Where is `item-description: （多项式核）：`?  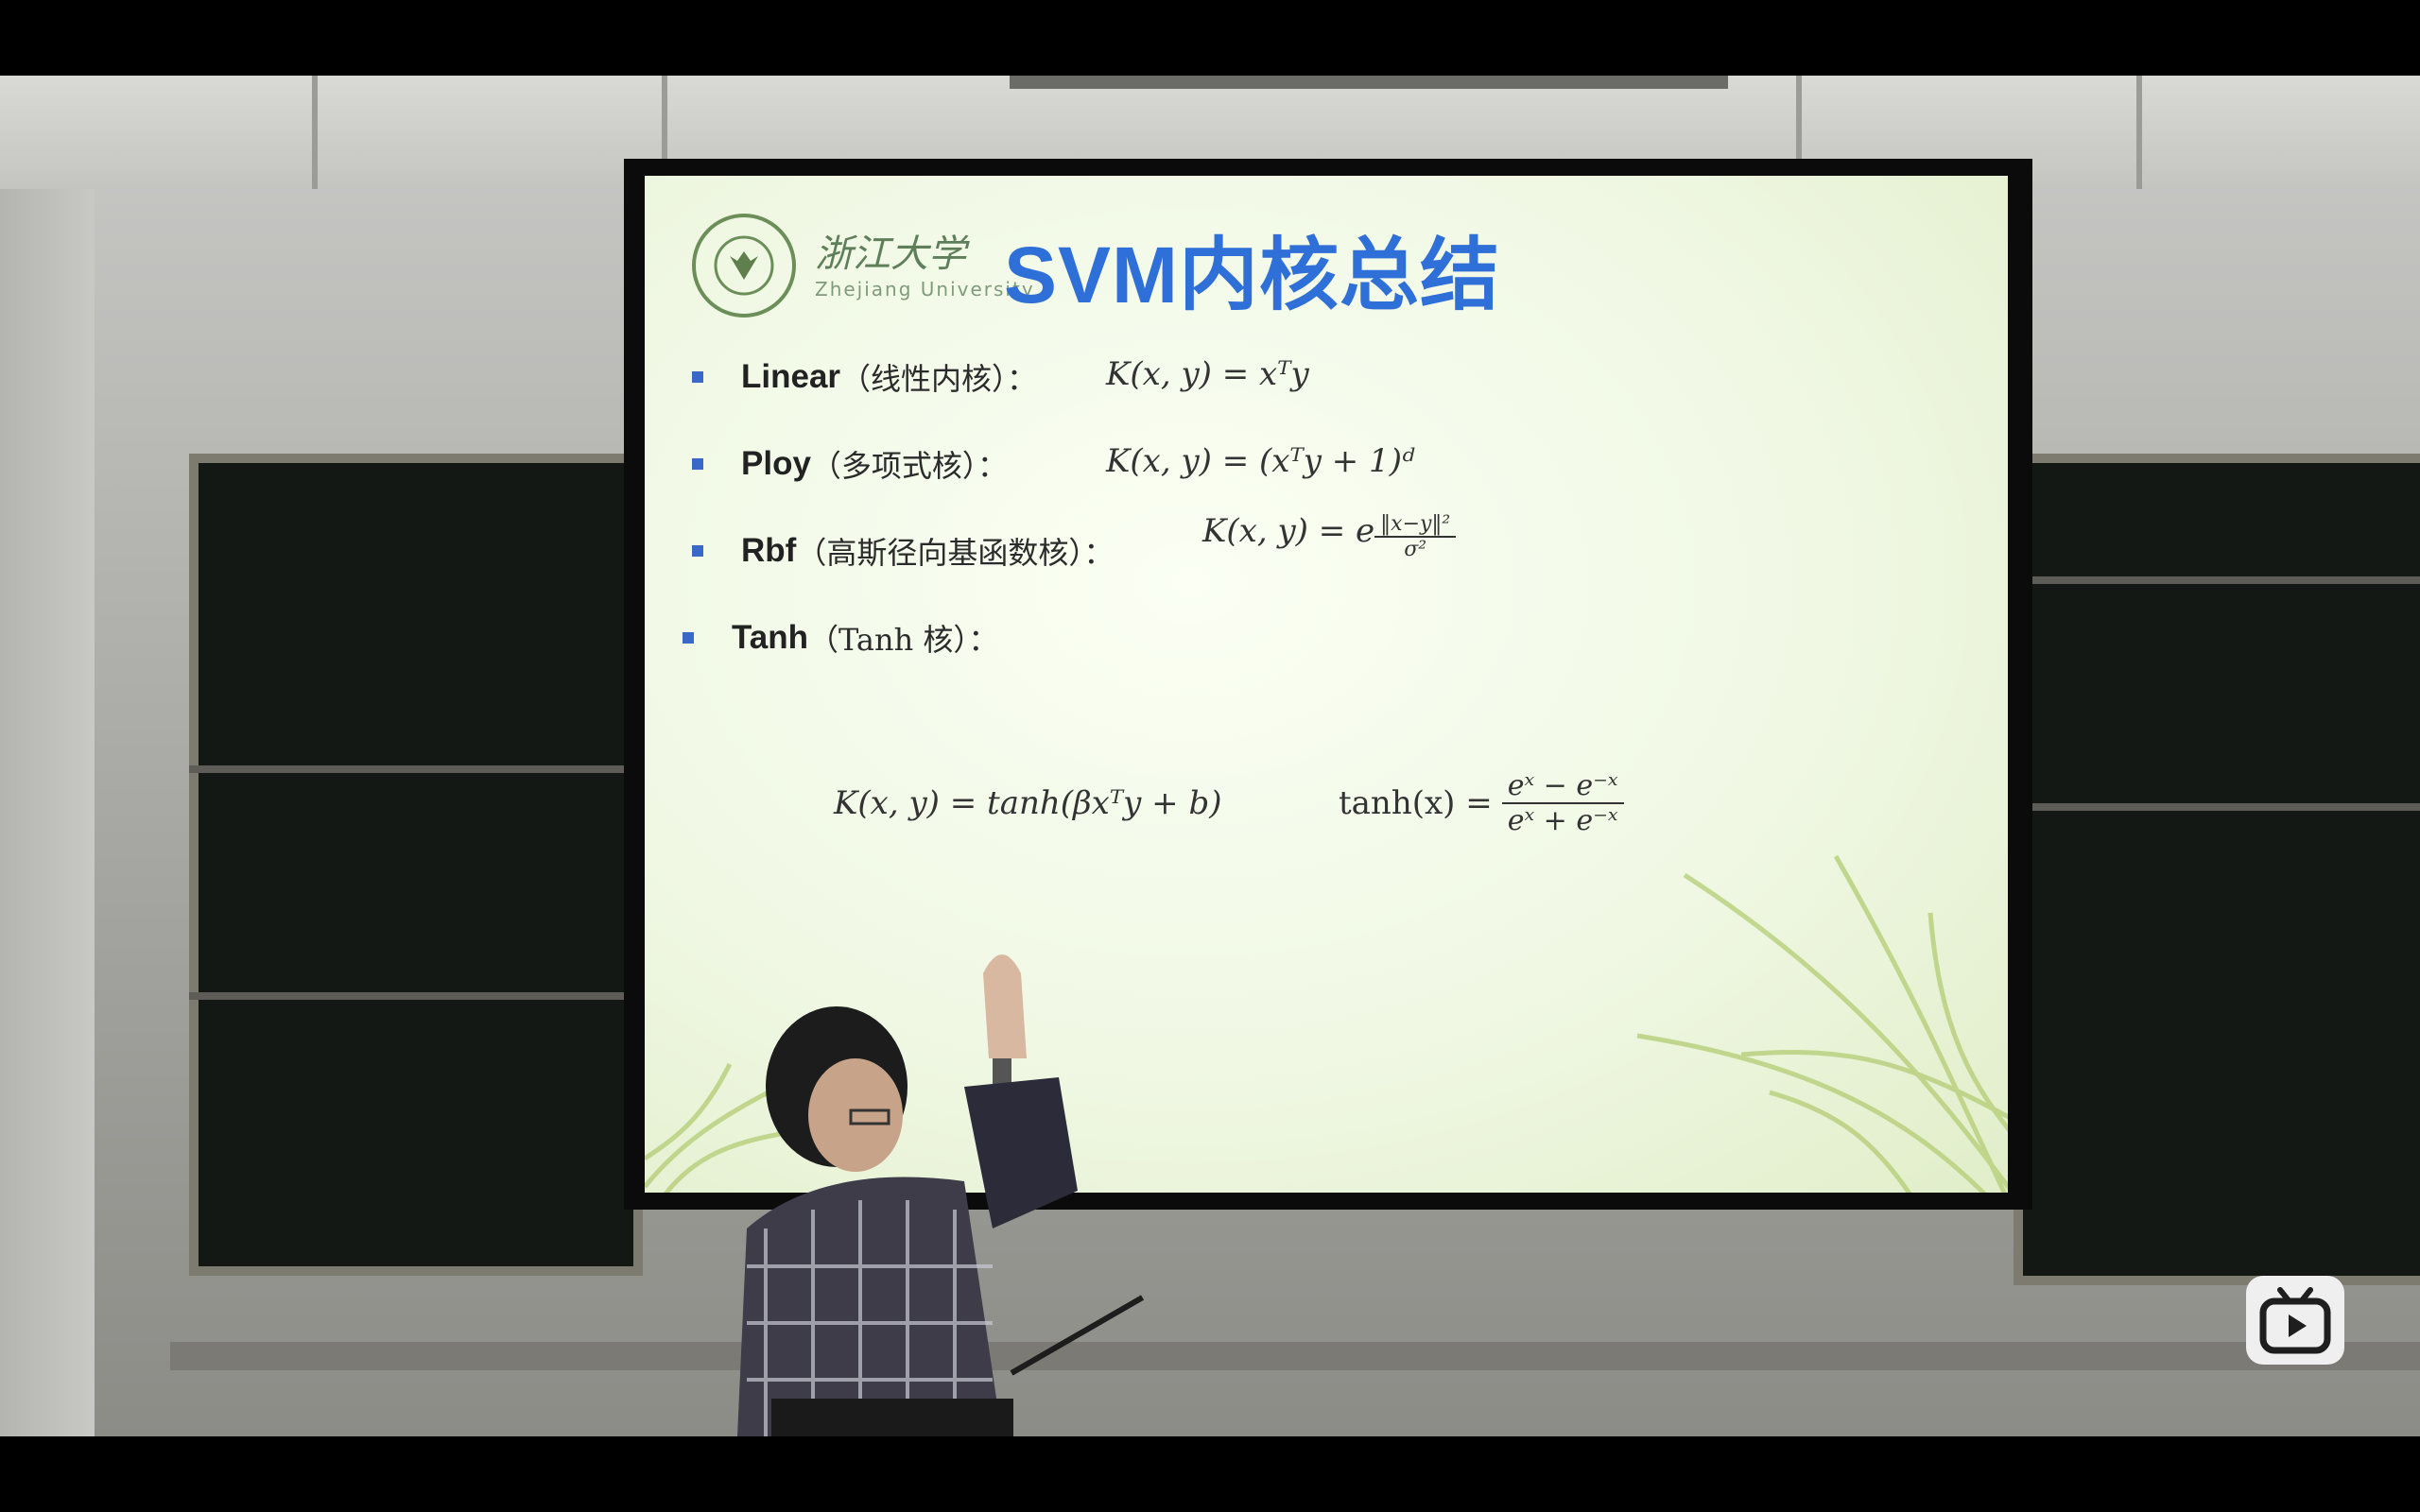
item-description: （多项式核）： is located at coordinates (909, 466).